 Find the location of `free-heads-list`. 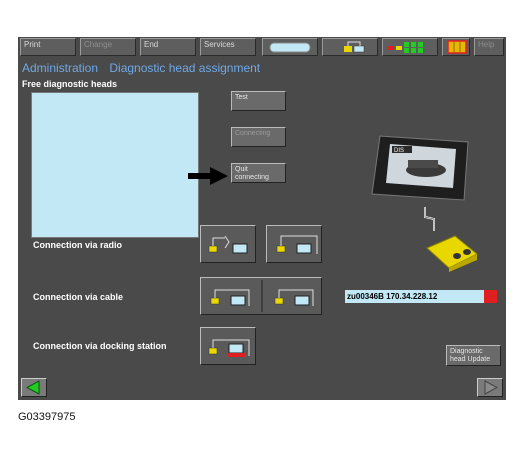

free-heads-list is located at coordinates (115, 165).